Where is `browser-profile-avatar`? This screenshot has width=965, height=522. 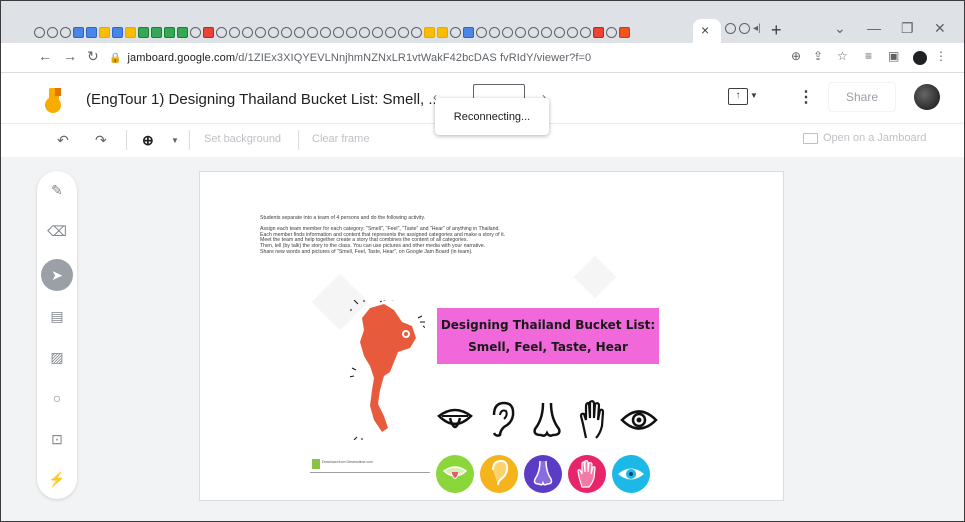 browser-profile-avatar is located at coordinates (920, 58).